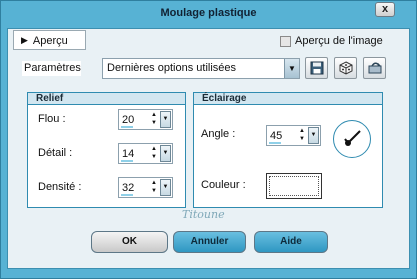 The width and height of the screenshot is (417, 279). What do you see at coordinates (293, 135) in the screenshot?
I see `angle-spinbox: 45 ▲ ▼ ▼` at bounding box center [293, 135].